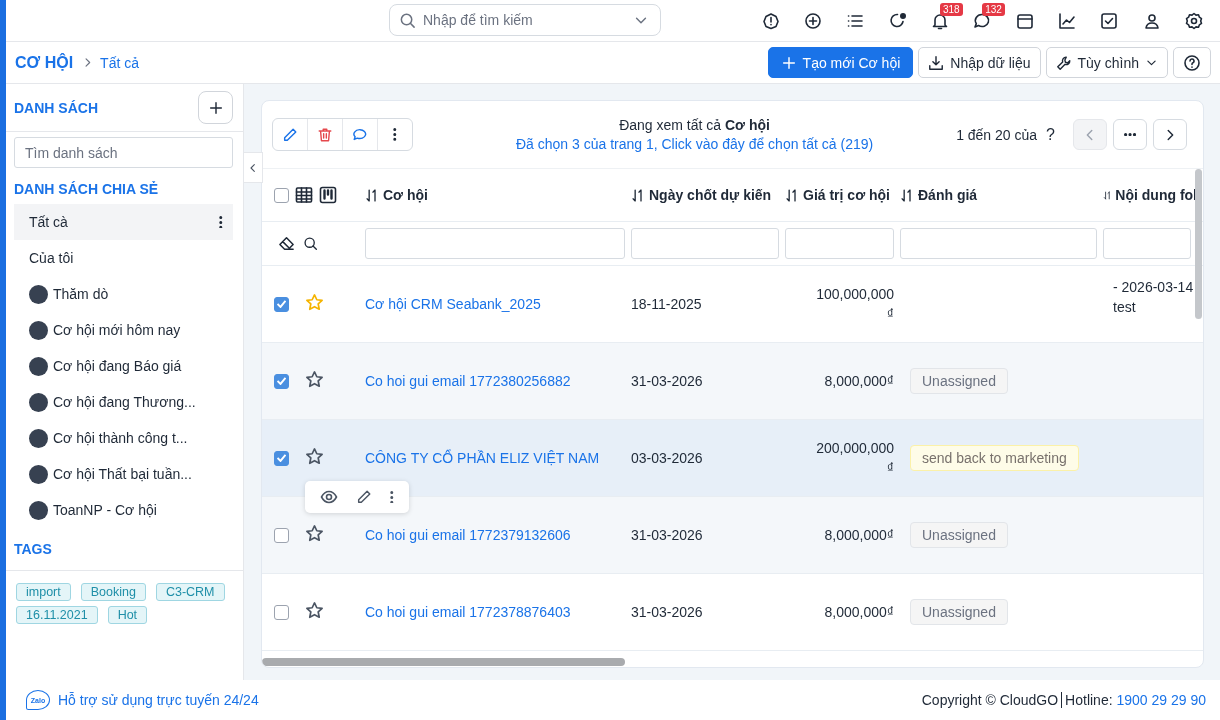 The height and width of the screenshot is (720, 1220). What do you see at coordinates (990, 700) in the screenshot?
I see `copyright-text: Copyright © CloudGO` at bounding box center [990, 700].